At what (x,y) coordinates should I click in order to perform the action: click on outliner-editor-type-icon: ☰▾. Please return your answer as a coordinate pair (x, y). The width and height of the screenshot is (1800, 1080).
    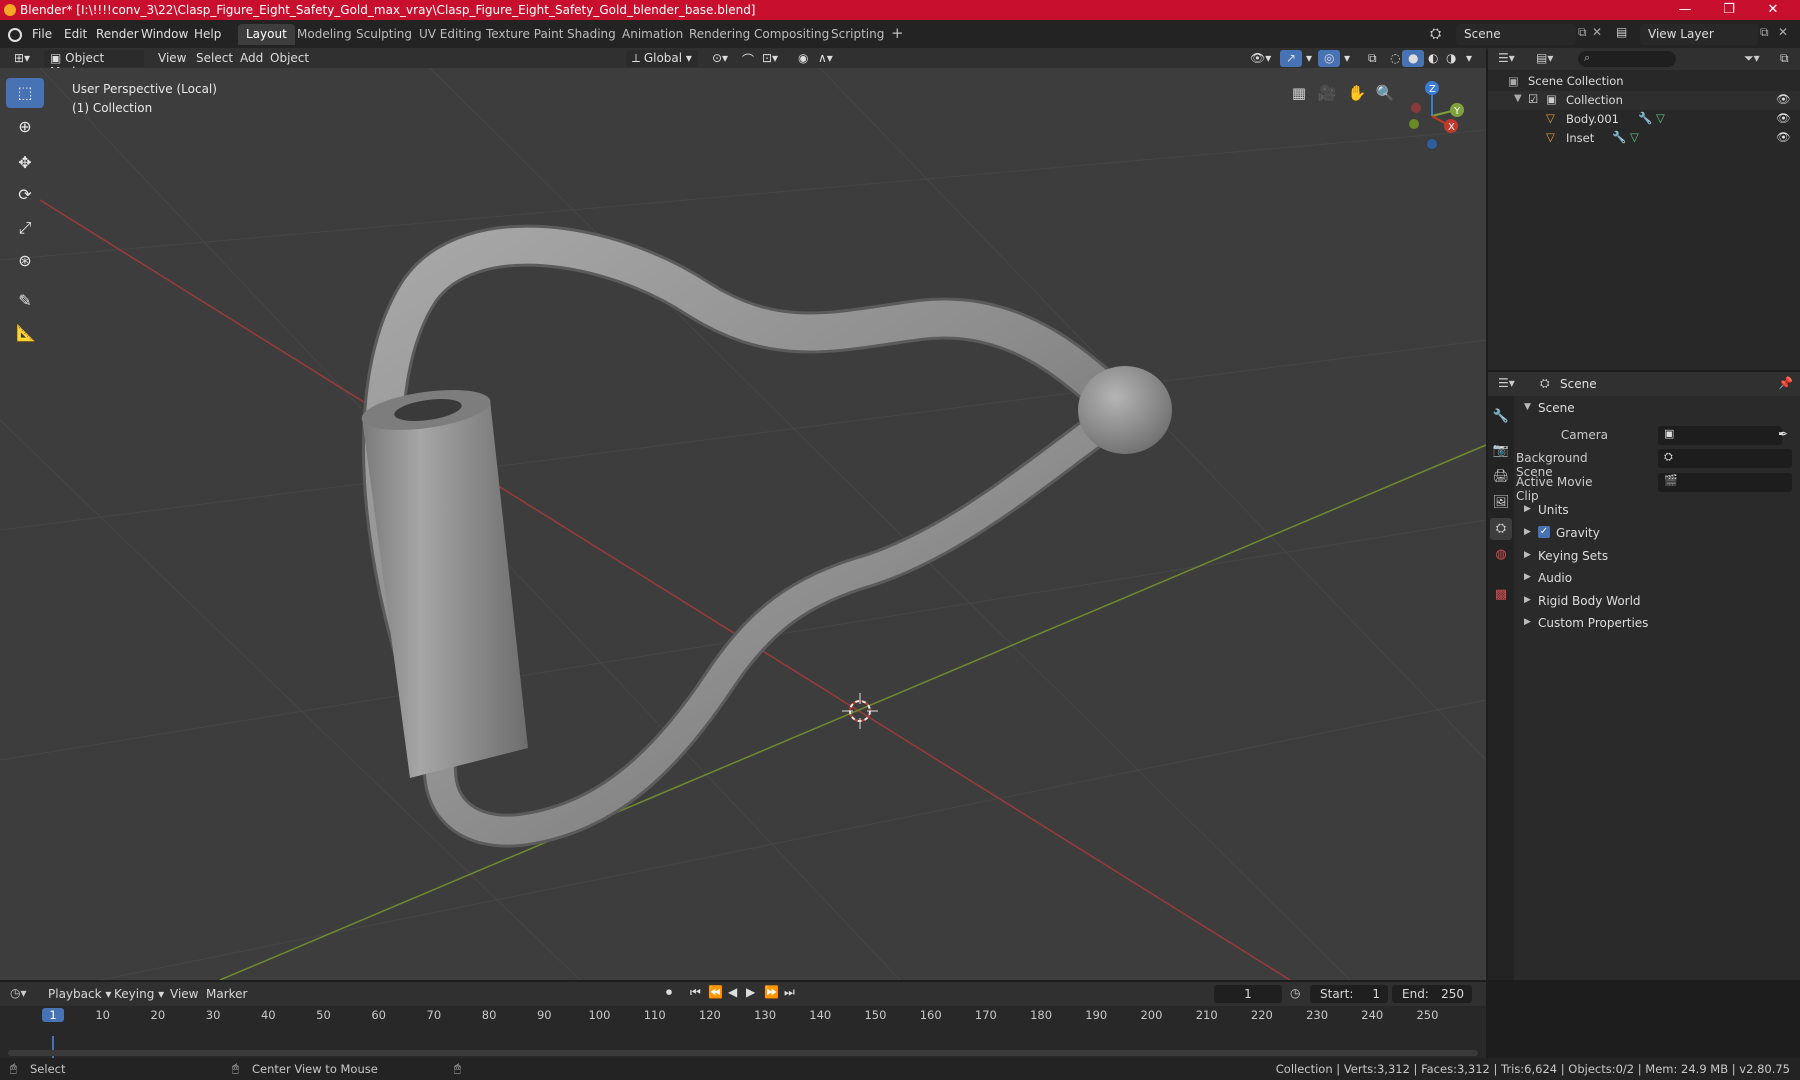
    Looking at the image, I should click on (1506, 58).